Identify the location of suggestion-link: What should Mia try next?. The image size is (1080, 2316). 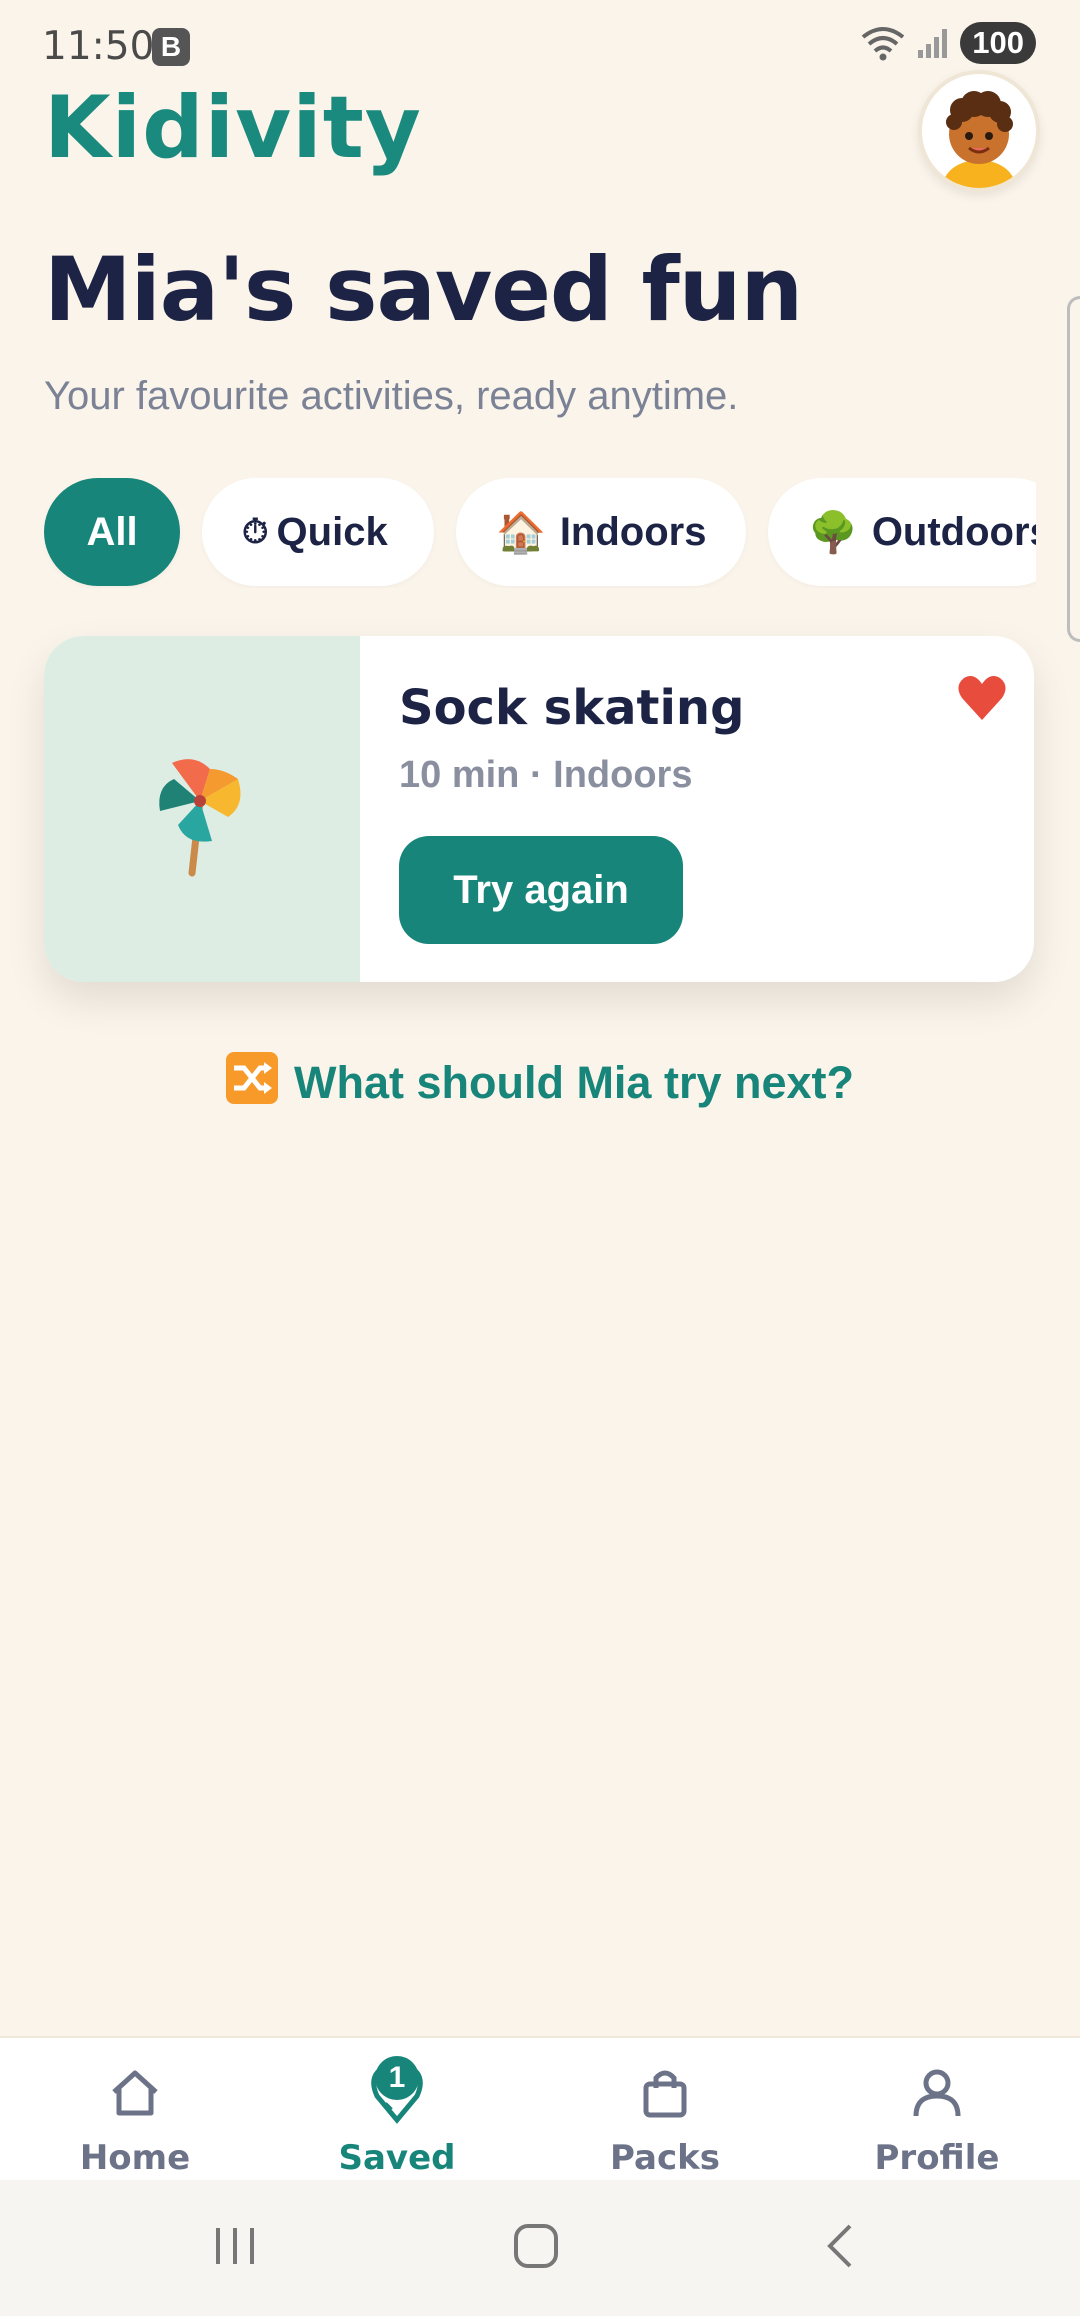
(540, 1080).